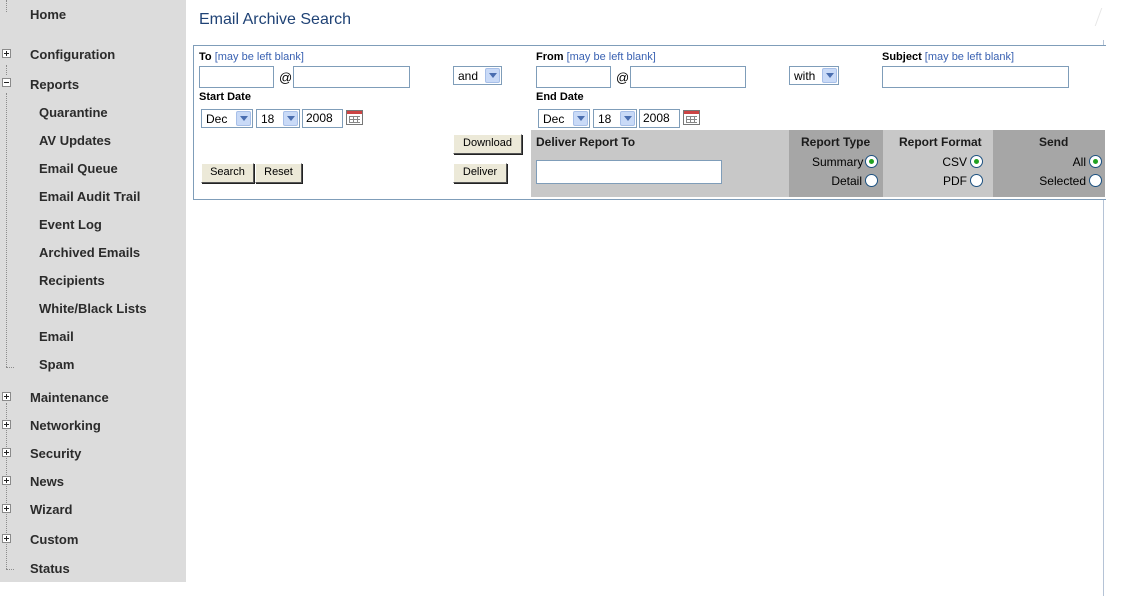 This screenshot has height=596, width=1121. What do you see at coordinates (976, 161) in the screenshot?
I see `csv-radio` at bounding box center [976, 161].